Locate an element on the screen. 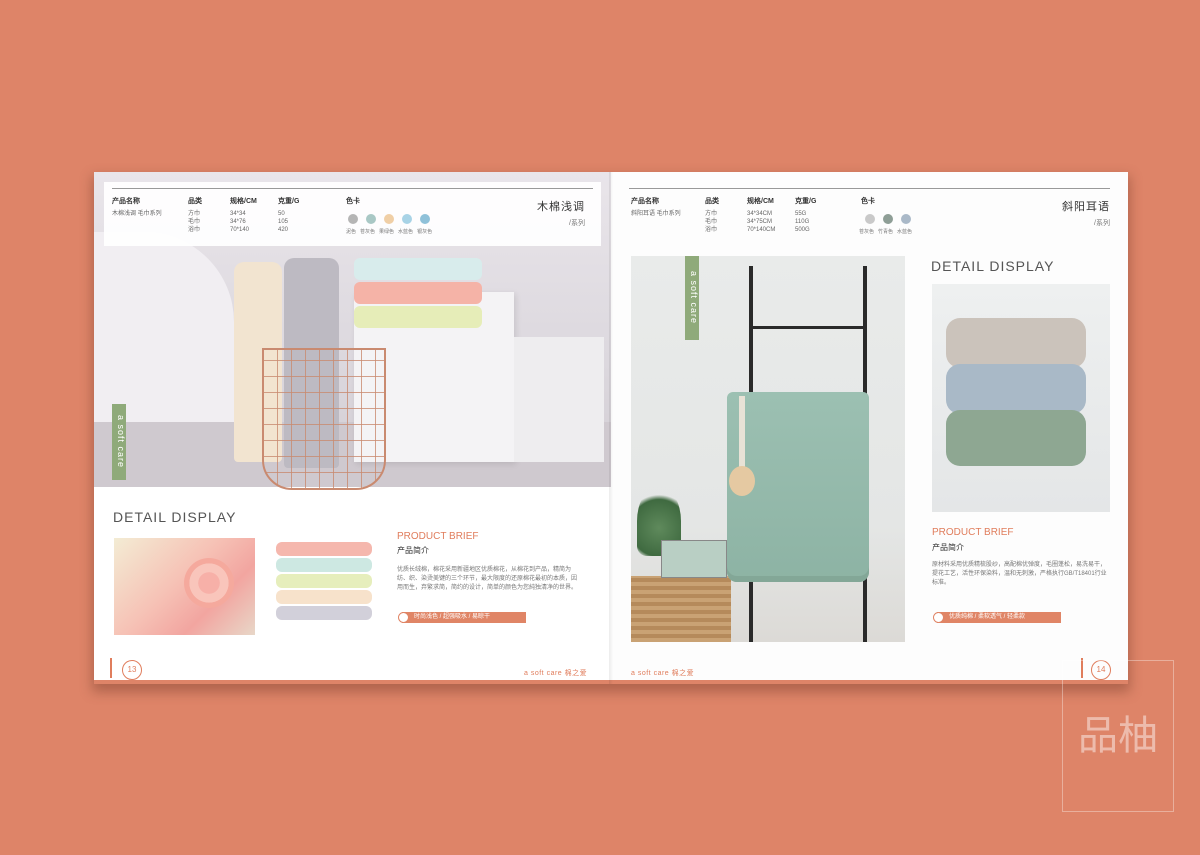  product-brief-title: PRODUCT BRIEF is located at coordinates (973, 532).